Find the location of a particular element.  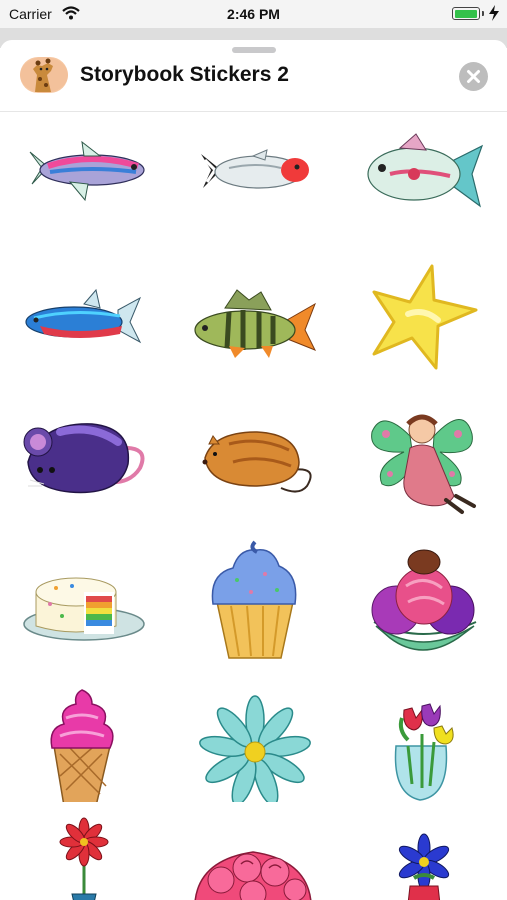

close-icon is located at coordinates (473, 76).